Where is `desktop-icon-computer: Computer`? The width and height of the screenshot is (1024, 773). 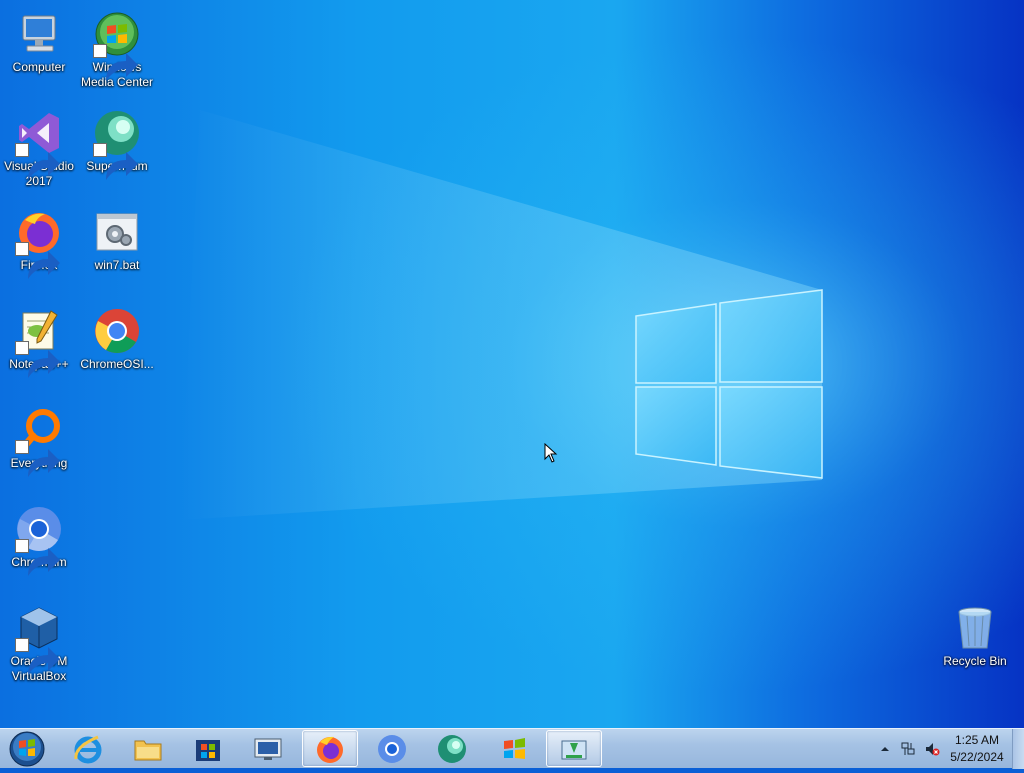
desktop-icon-computer: Computer is located at coordinates (39, 40).